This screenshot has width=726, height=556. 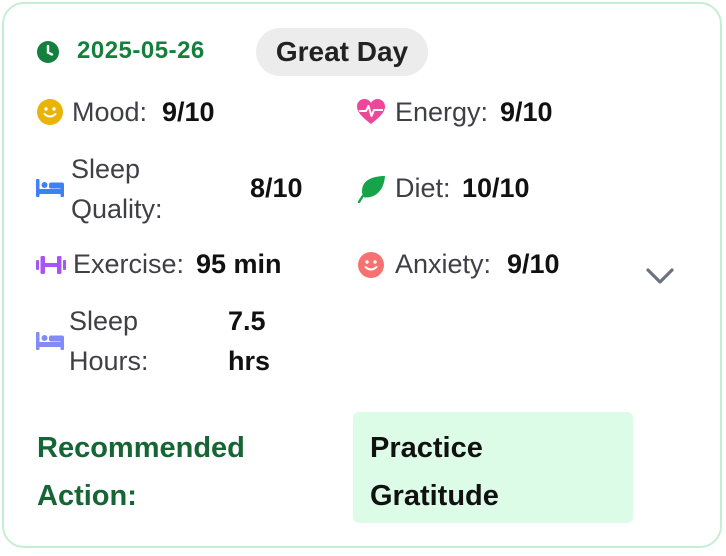 What do you see at coordinates (188, 112) in the screenshot?
I see `mood-value: 9/10` at bounding box center [188, 112].